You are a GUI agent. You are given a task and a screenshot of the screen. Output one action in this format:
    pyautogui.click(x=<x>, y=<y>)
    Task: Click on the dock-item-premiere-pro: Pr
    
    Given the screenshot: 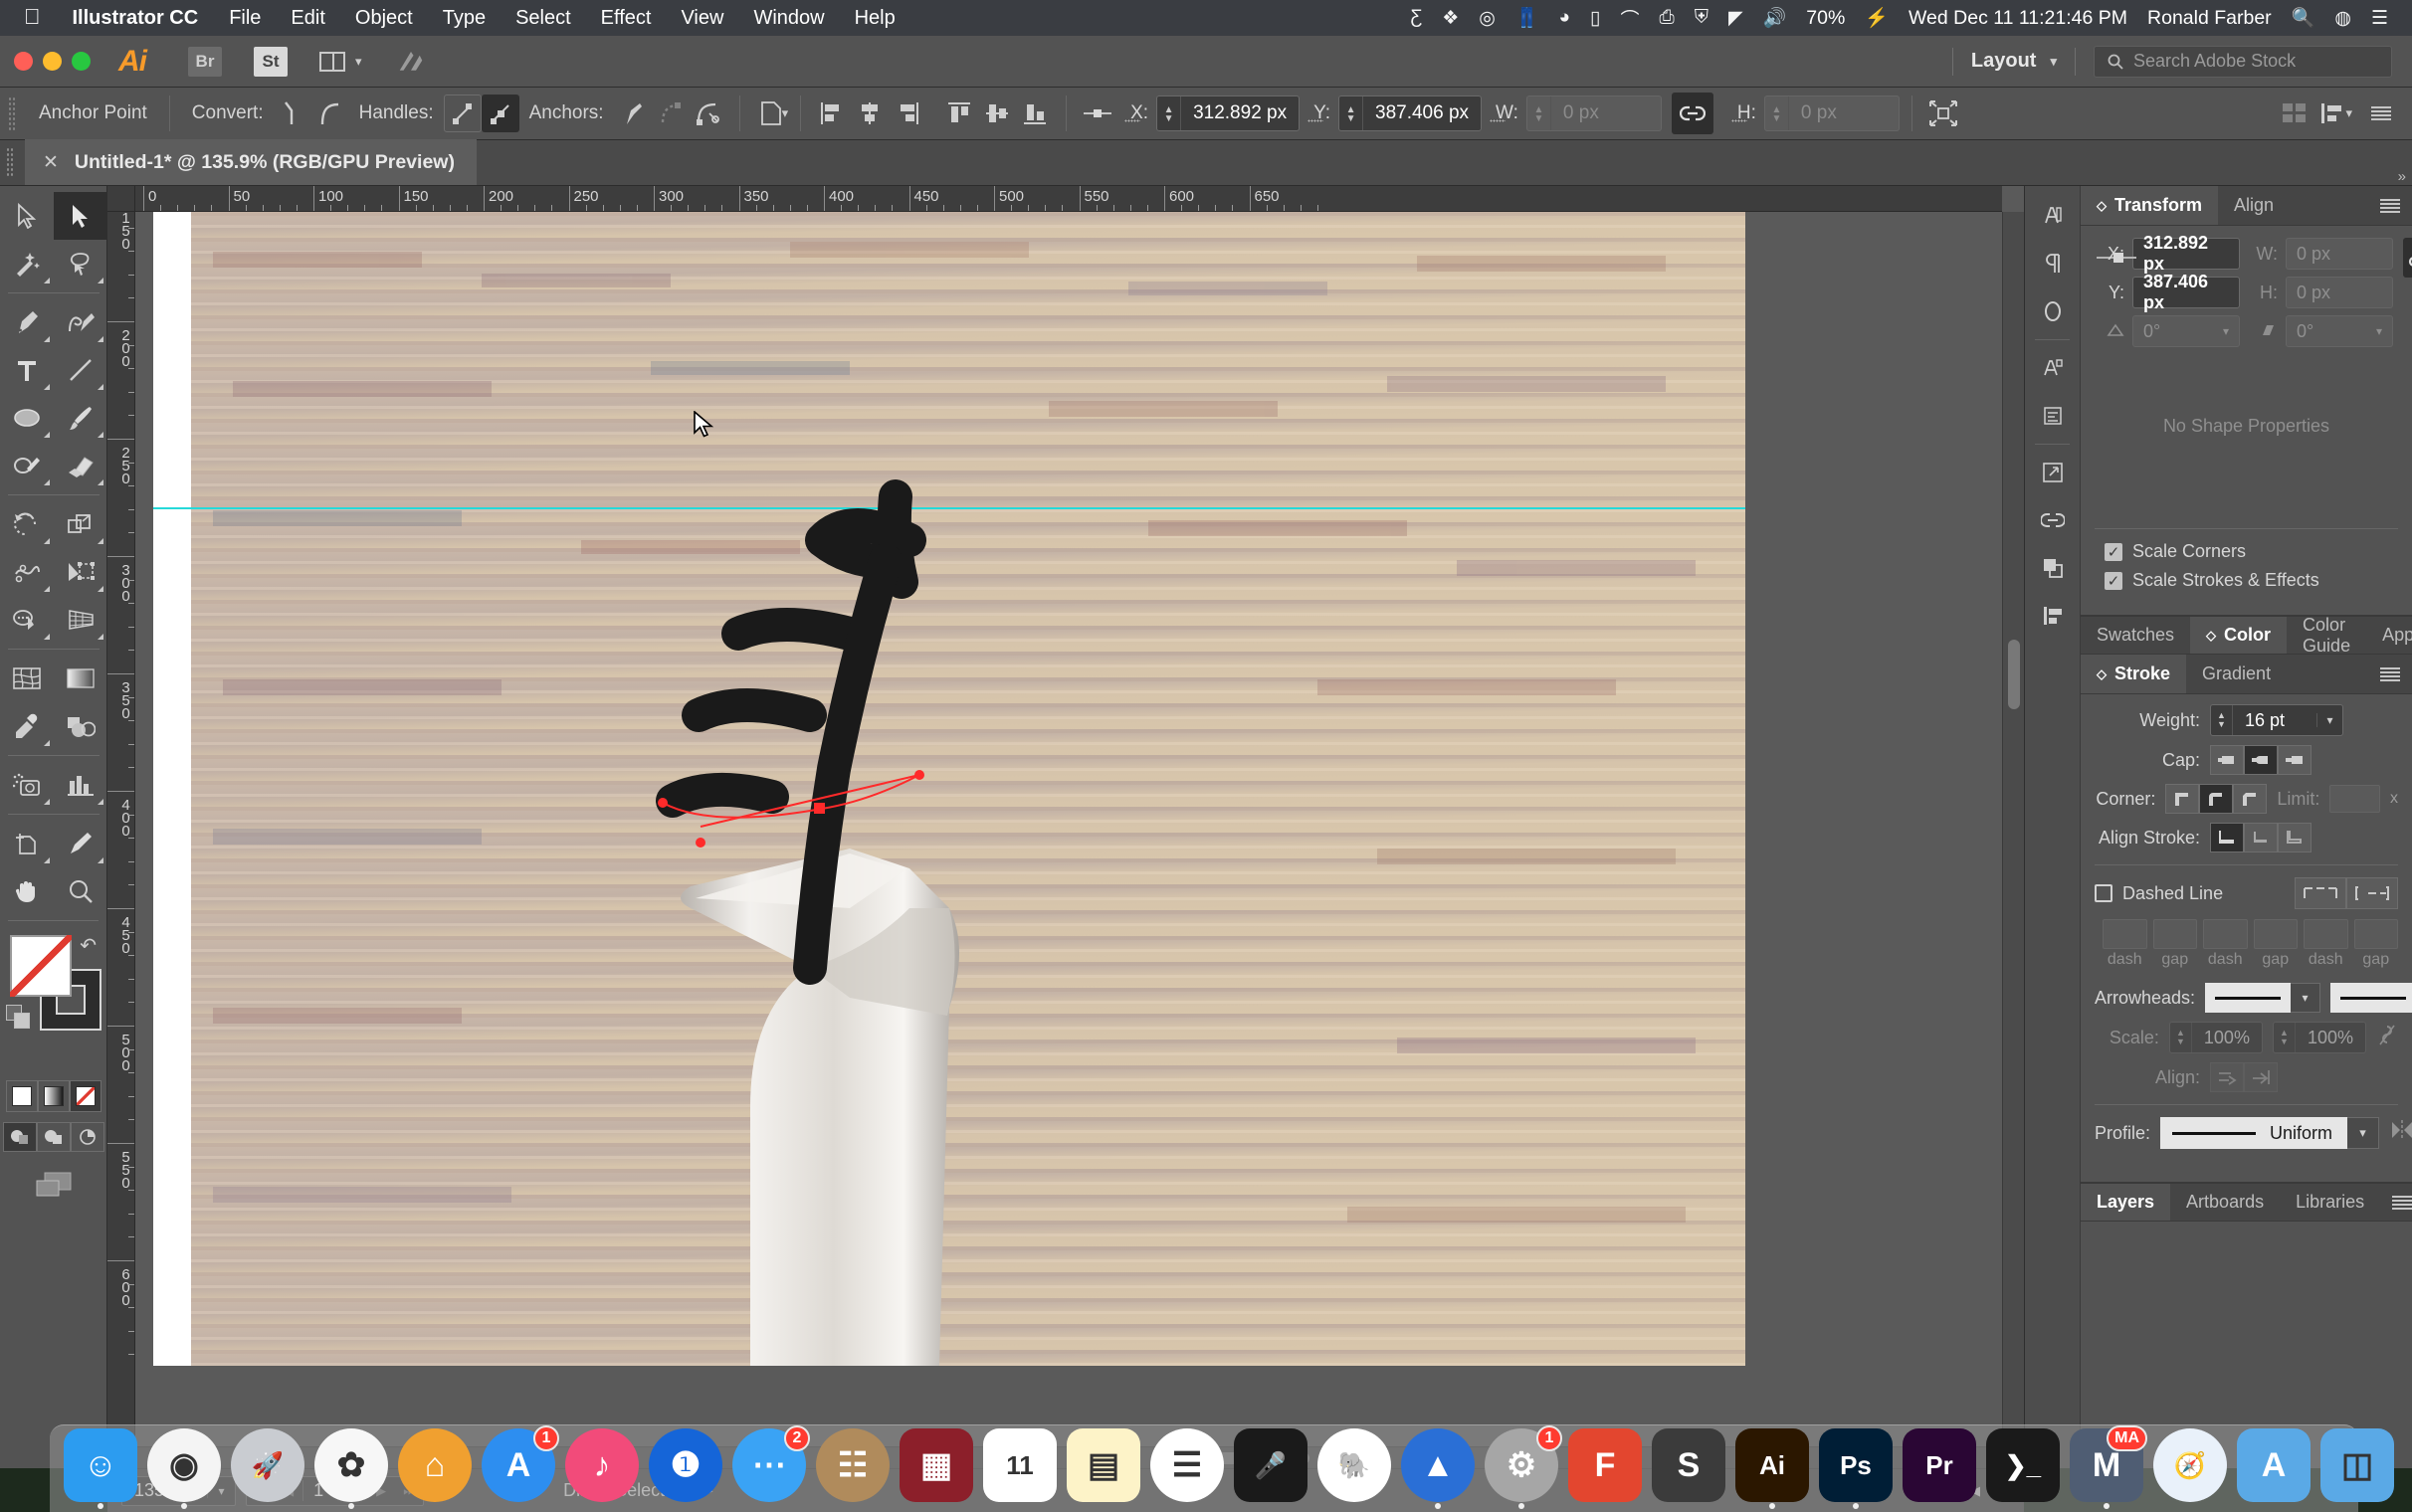 What is the action you would take?
    pyautogui.click(x=1939, y=1465)
    